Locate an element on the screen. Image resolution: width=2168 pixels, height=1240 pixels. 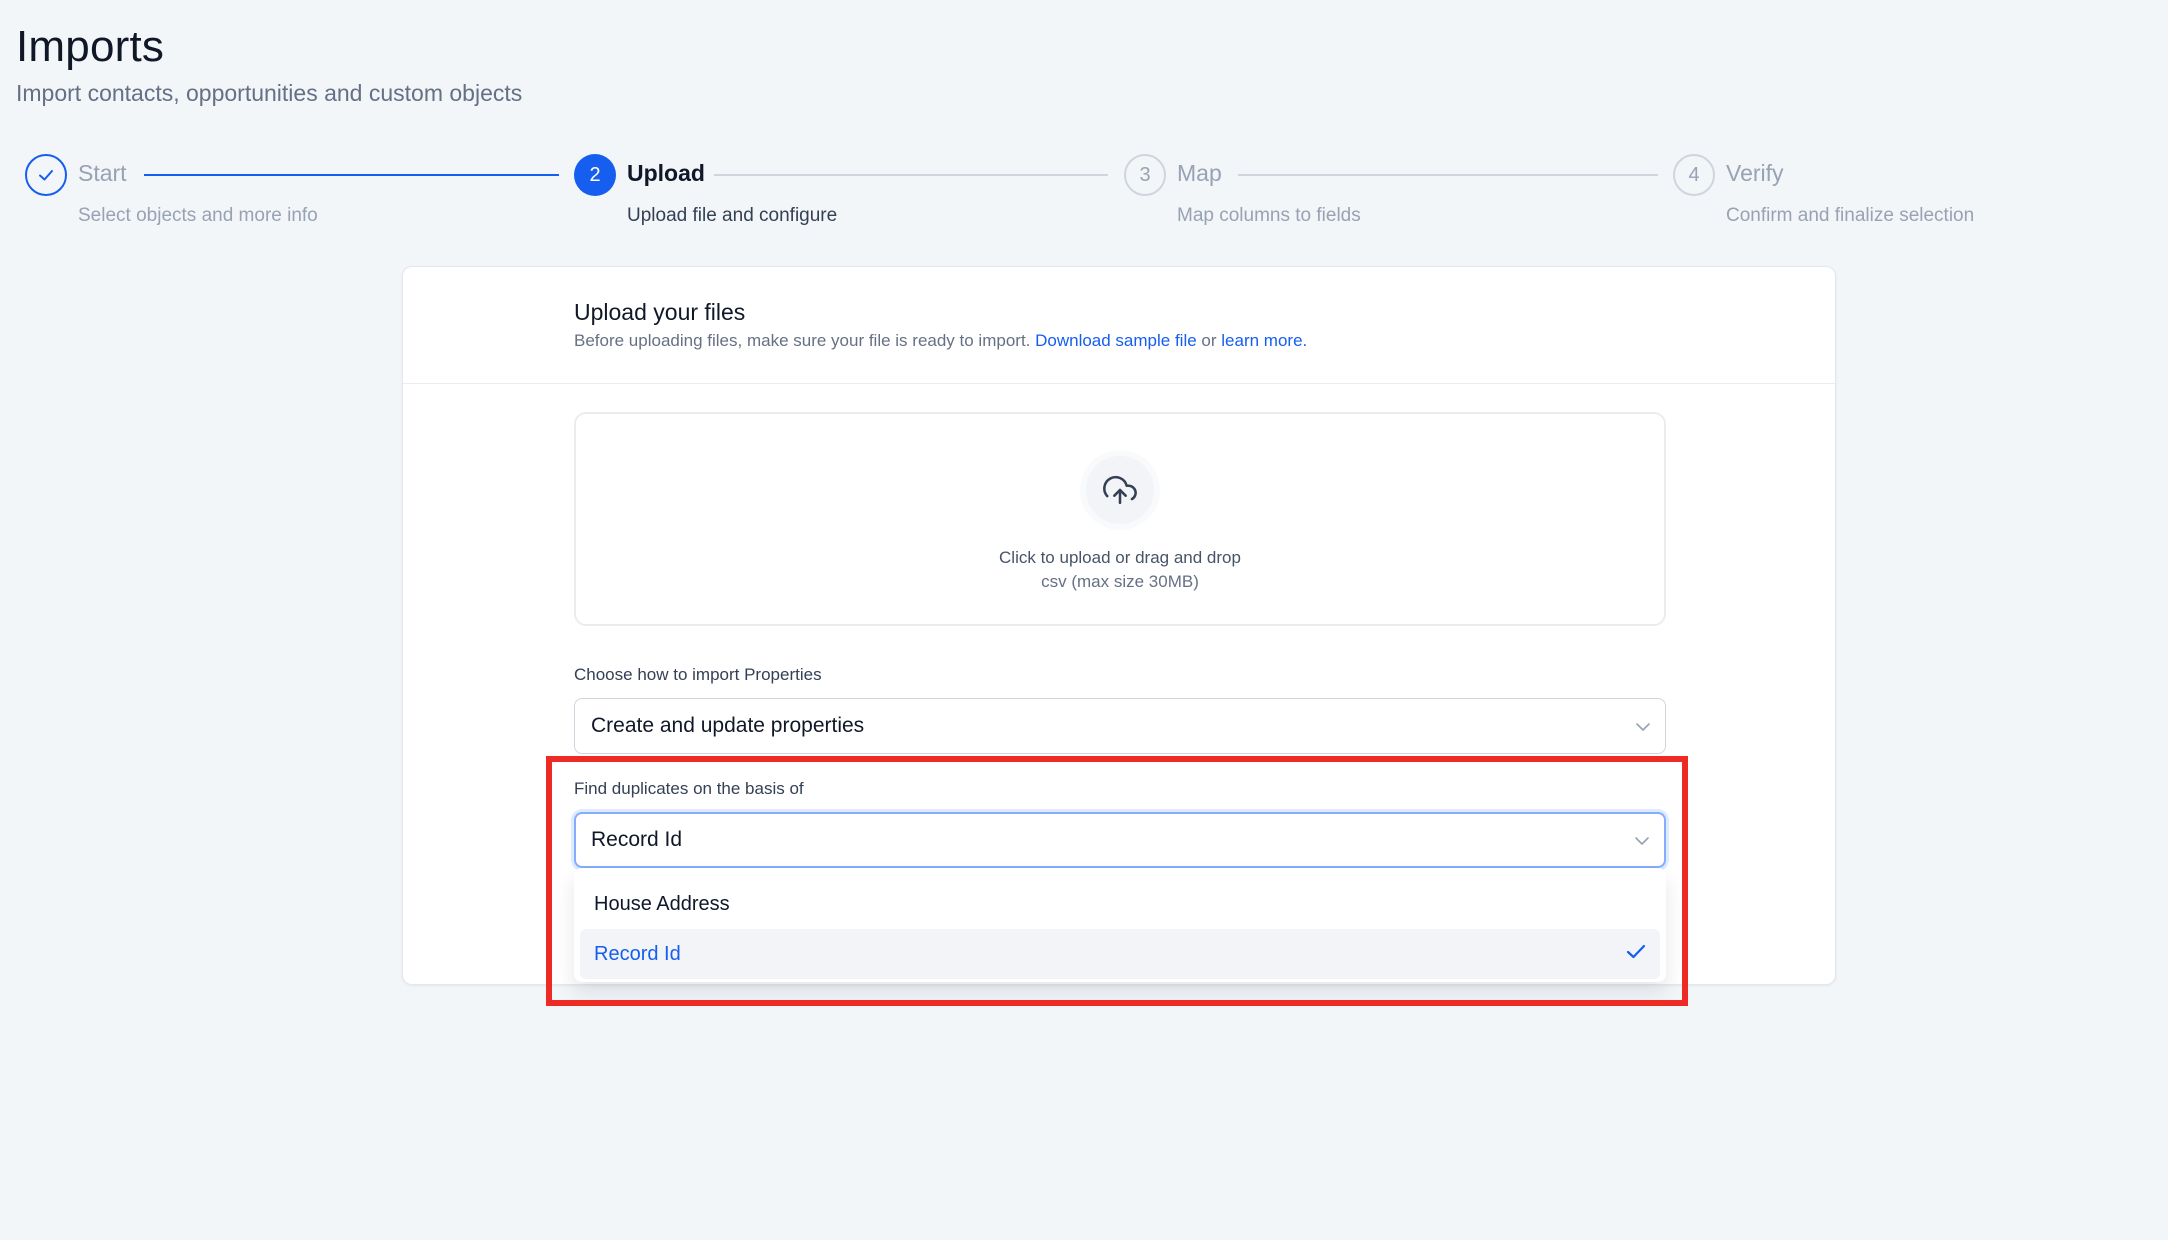
check-icon is located at coordinates (1636, 954).